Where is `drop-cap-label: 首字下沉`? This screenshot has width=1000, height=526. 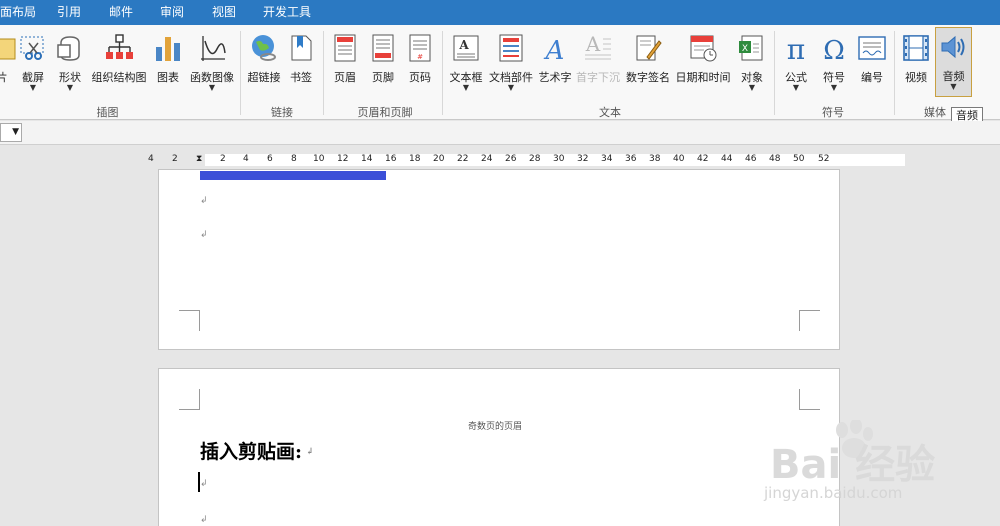 drop-cap-label: 首字下沉 is located at coordinates (598, 77).